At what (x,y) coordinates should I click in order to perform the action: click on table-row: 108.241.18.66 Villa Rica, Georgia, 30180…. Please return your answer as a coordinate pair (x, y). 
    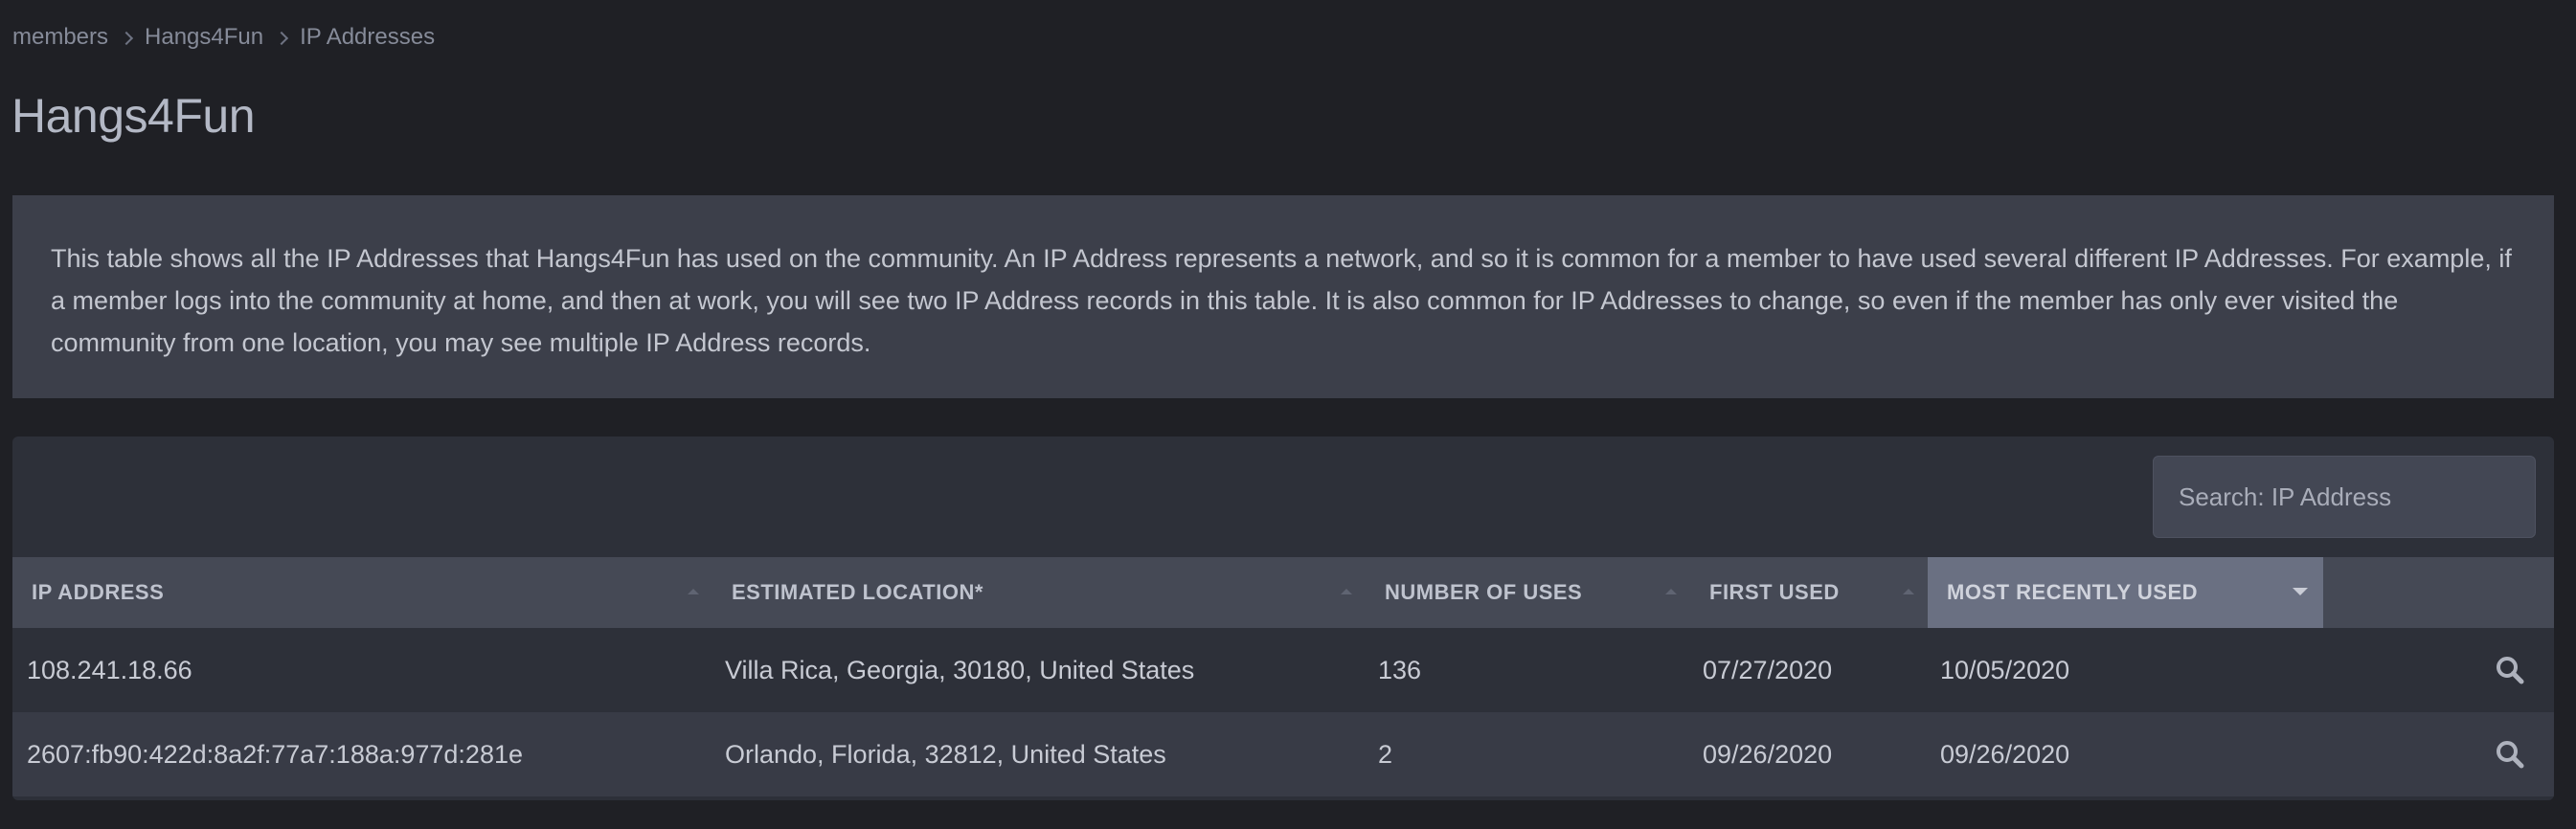
    Looking at the image, I should click on (1283, 670).